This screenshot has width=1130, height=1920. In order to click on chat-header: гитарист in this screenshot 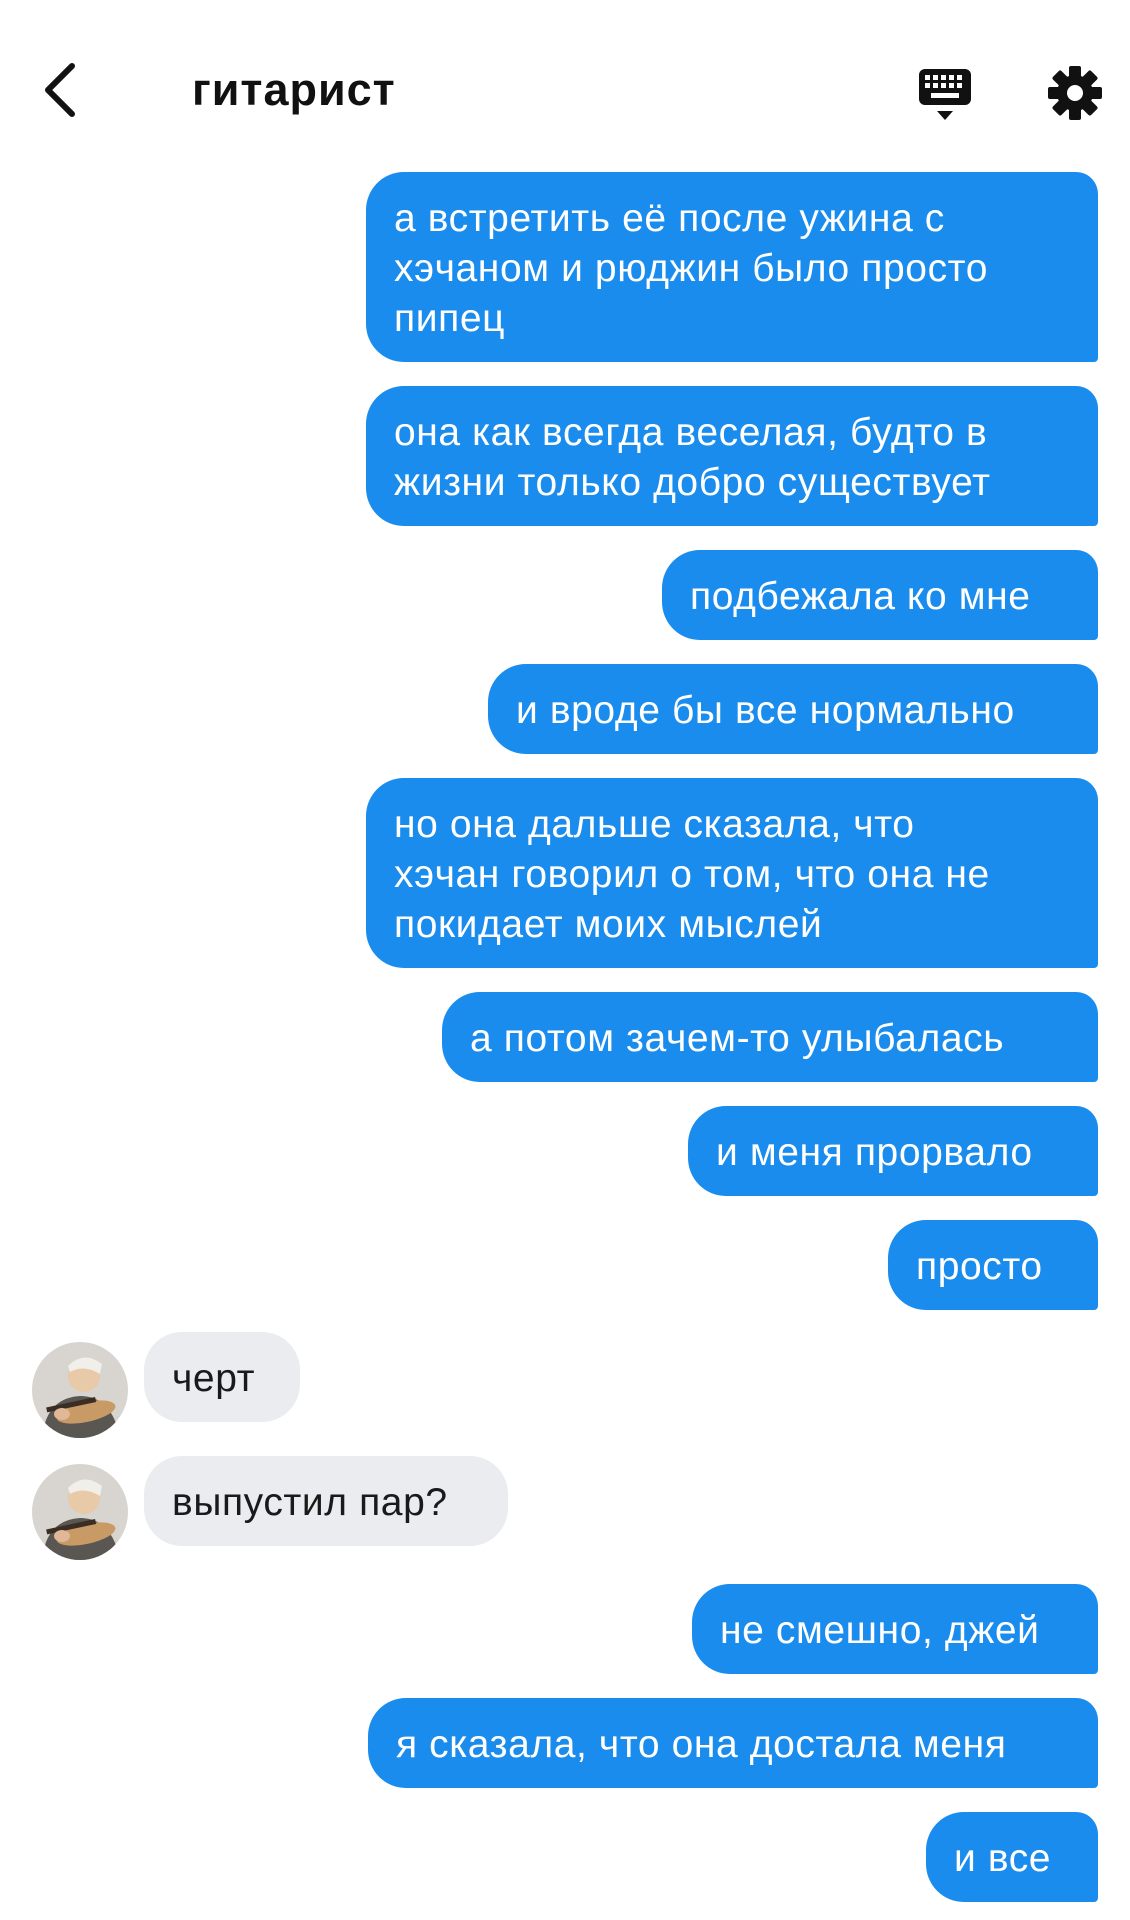, I will do `click(565, 85)`.